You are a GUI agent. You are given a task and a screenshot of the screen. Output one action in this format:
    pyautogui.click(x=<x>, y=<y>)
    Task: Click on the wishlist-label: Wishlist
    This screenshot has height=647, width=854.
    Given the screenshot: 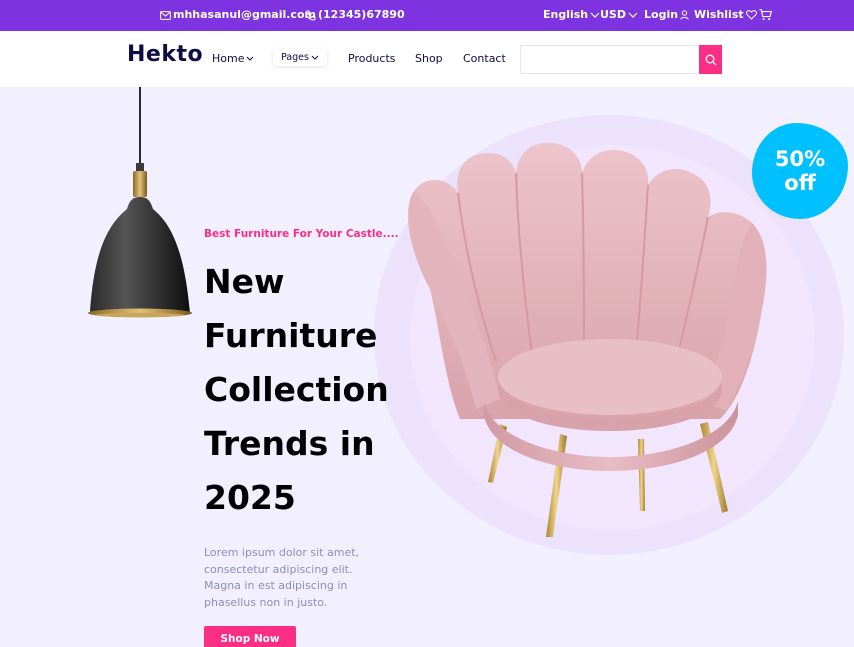 What is the action you would take?
    pyautogui.click(x=719, y=14)
    